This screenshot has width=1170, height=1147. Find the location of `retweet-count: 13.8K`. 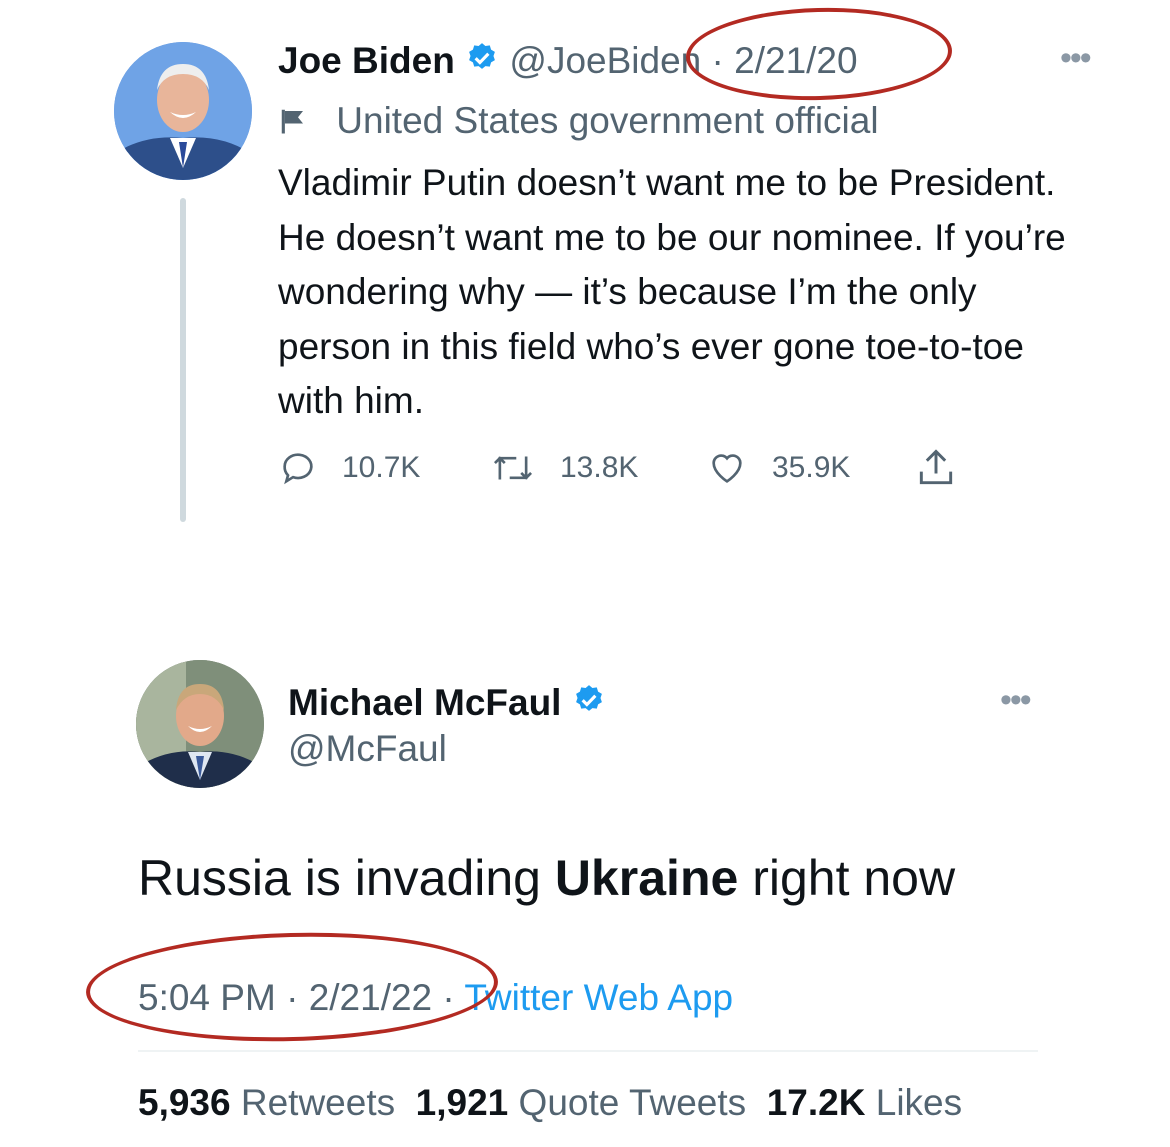

retweet-count: 13.8K is located at coordinates (599, 467).